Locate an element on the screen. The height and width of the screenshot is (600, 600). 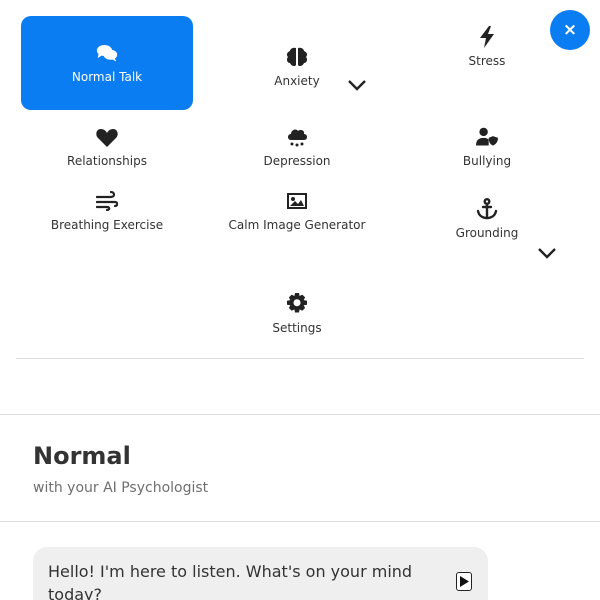
close-icon: × is located at coordinates (570, 30).